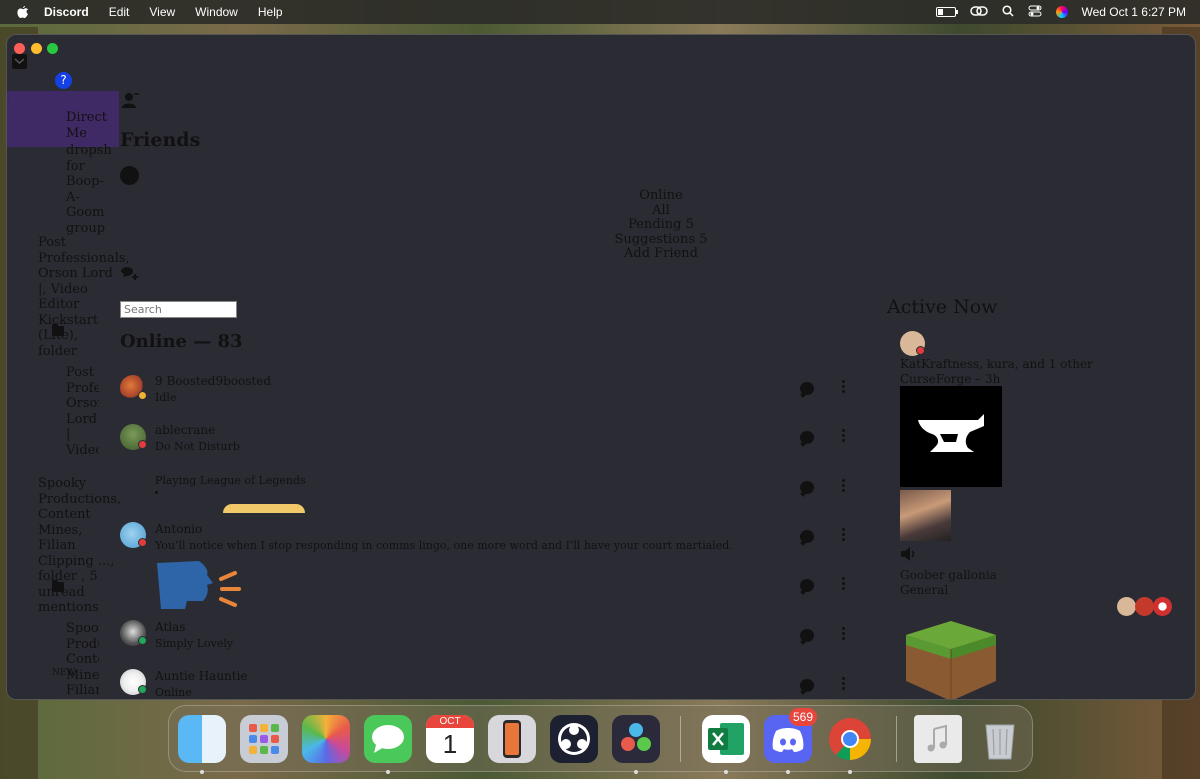 The height and width of the screenshot is (779, 1200). What do you see at coordinates (130, 272) in the screenshot?
I see `new-group-dm-icon` at bounding box center [130, 272].